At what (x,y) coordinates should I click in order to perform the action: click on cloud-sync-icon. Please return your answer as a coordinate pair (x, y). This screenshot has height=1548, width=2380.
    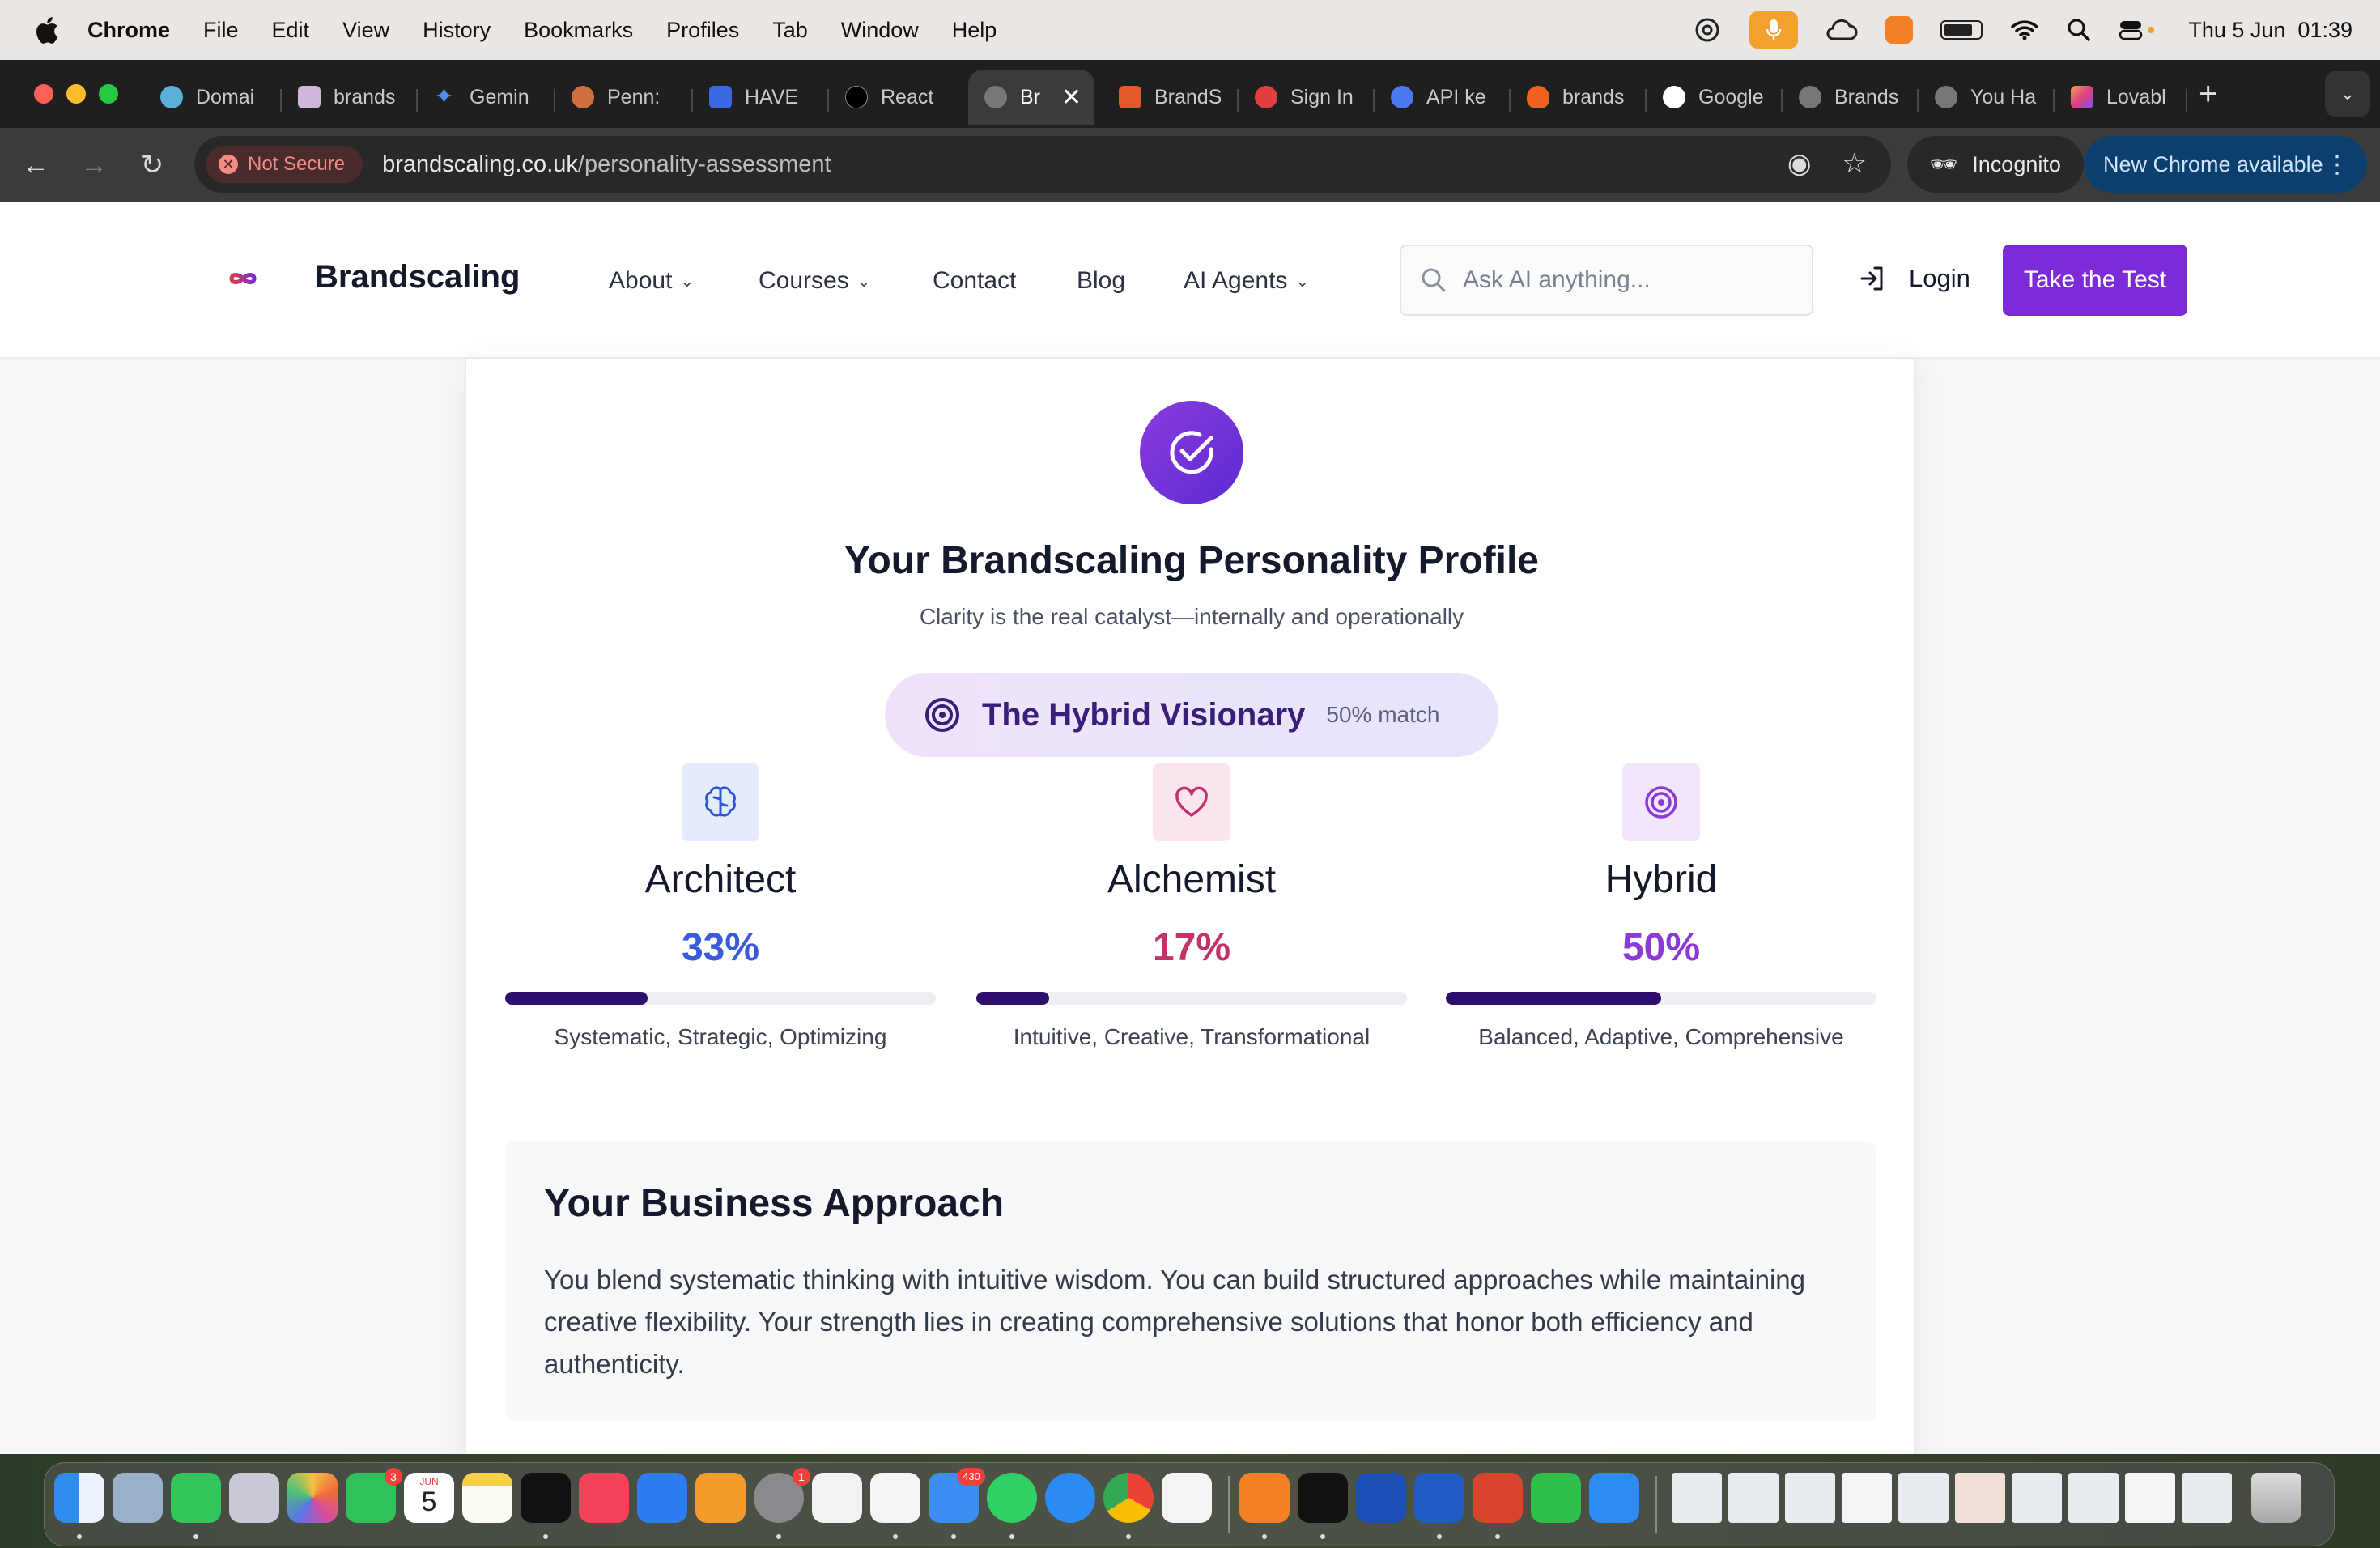
    Looking at the image, I should click on (1842, 30).